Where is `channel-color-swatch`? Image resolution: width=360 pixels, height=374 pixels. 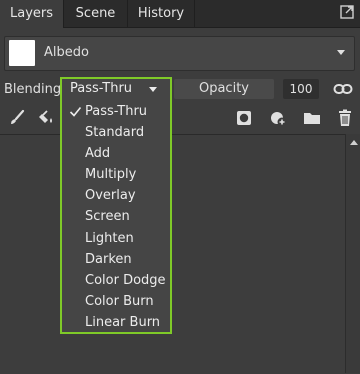 channel-color-swatch is located at coordinates (22, 53).